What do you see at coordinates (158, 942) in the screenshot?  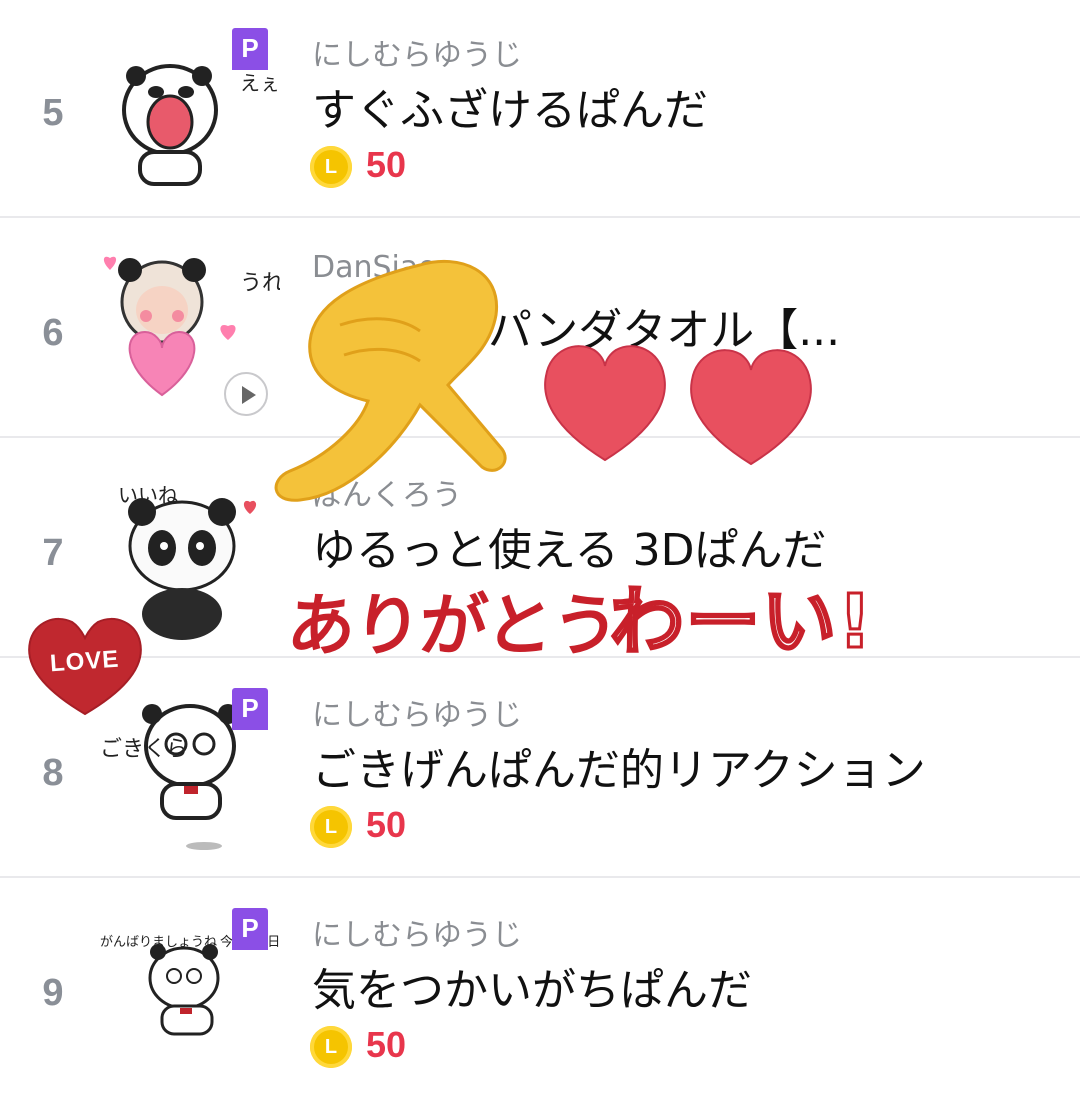 I see `sticker-text: がんばりましょうね` at bounding box center [158, 942].